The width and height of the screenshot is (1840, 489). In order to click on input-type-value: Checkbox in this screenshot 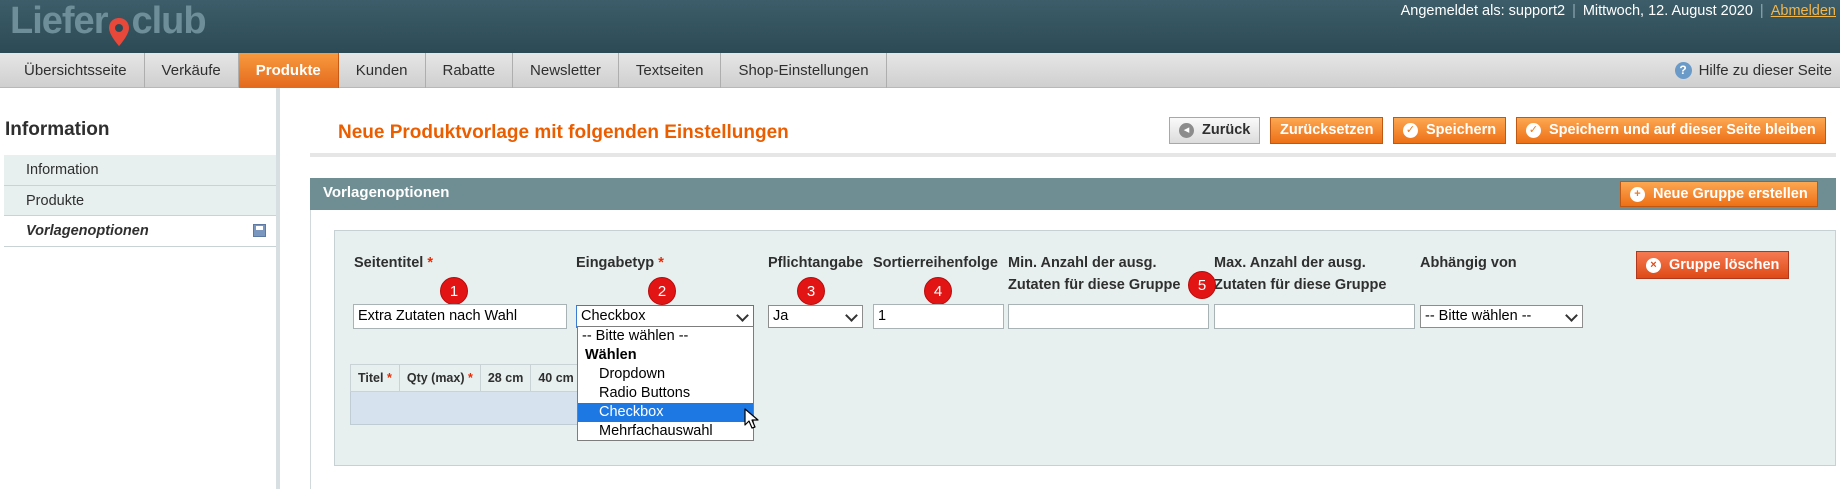, I will do `click(613, 316)`.